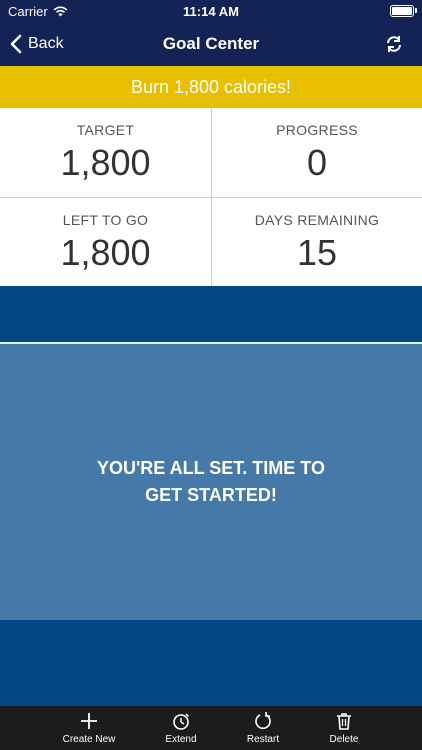 The width and height of the screenshot is (422, 750). I want to click on toolbar: Create New Extend Restart Delete, so click(211, 728).